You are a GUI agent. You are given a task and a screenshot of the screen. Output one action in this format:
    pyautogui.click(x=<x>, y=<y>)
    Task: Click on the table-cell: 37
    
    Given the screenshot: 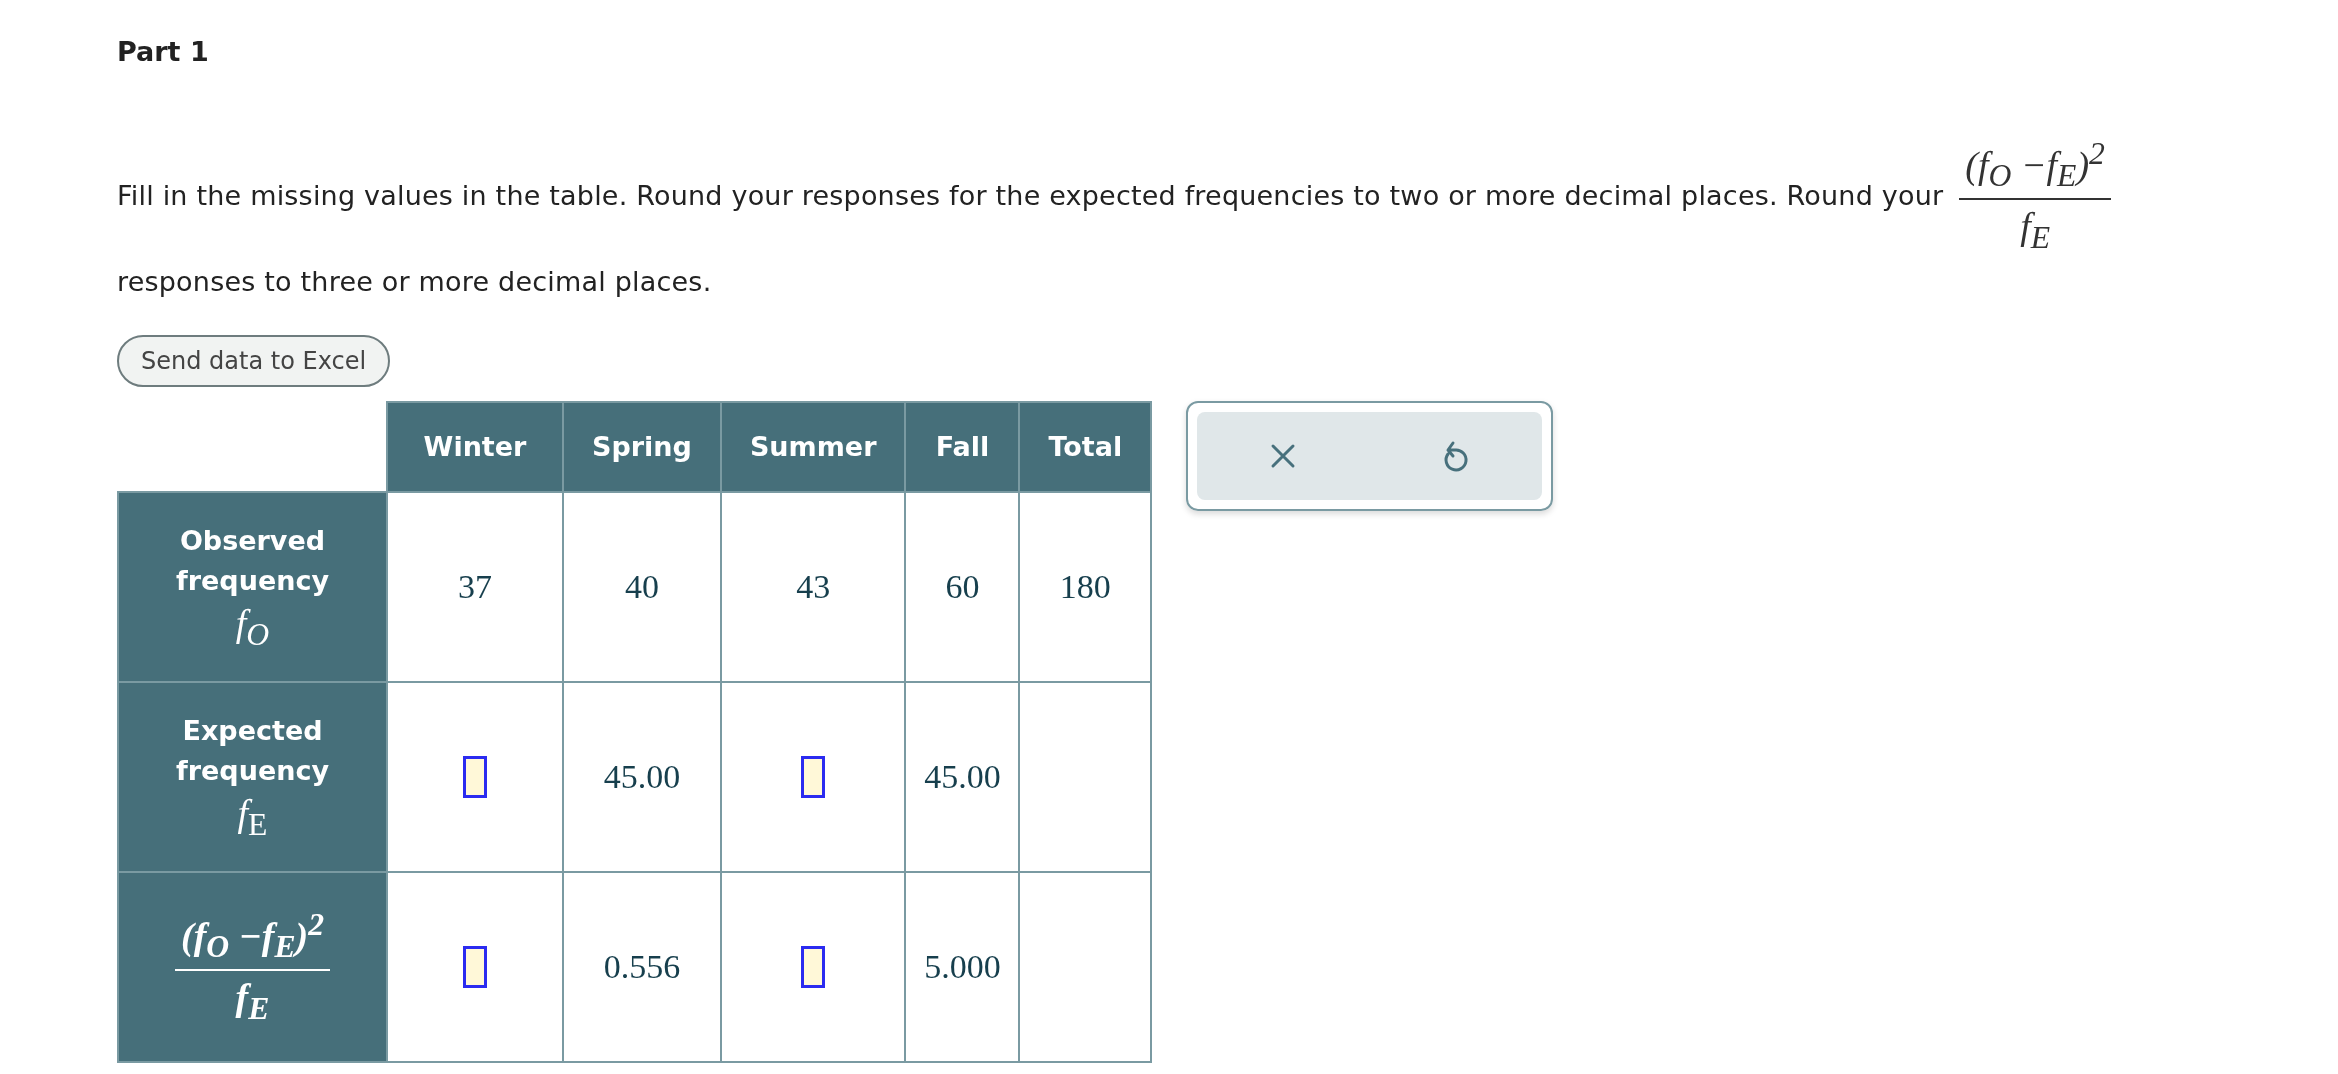 What is the action you would take?
    pyautogui.click(x=475, y=586)
    